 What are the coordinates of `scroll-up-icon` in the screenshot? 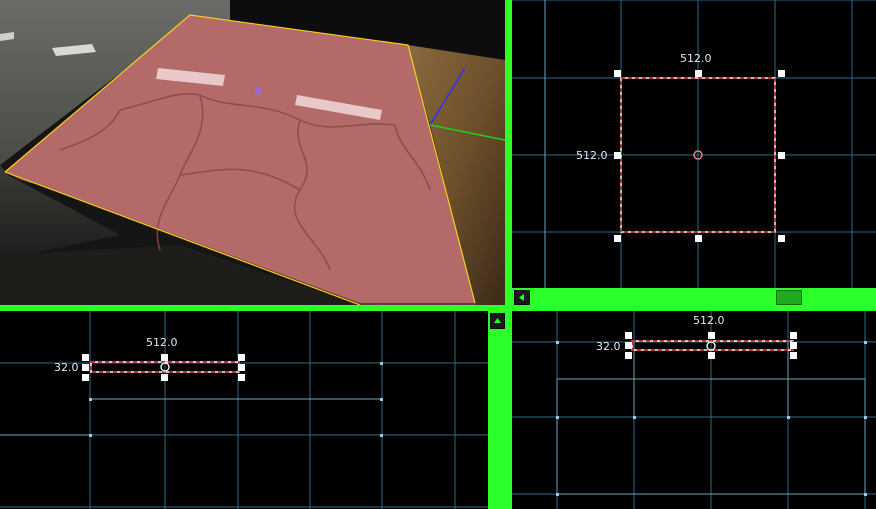 It's located at (497, 320).